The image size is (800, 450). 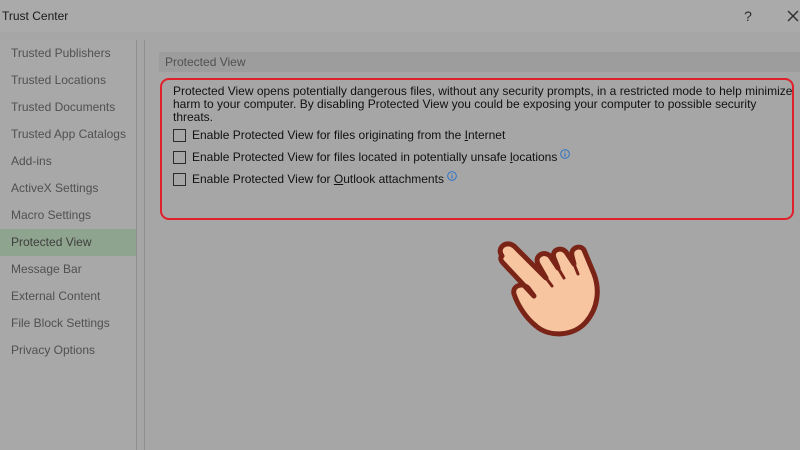 I want to click on sidebar-item-macro-settings: Macro Settings, so click(x=68, y=215).